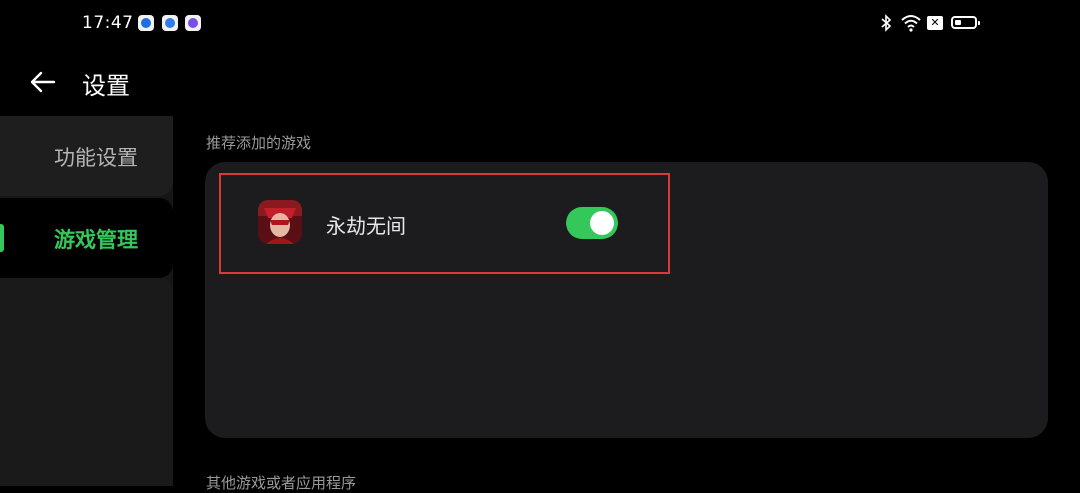  I want to click on wifi-icon, so click(911, 23).